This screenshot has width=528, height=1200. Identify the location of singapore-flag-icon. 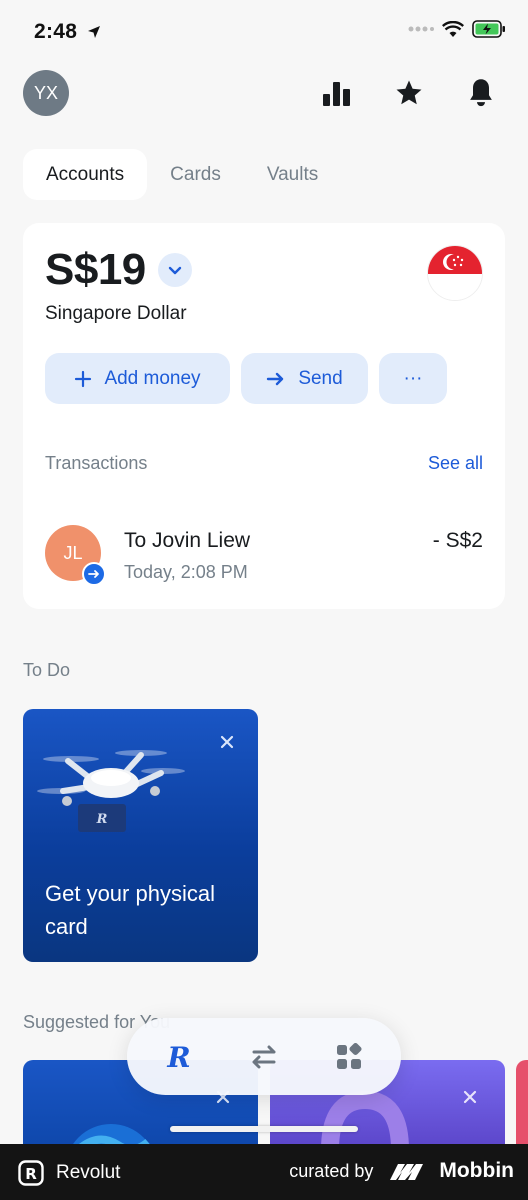
(455, 273).